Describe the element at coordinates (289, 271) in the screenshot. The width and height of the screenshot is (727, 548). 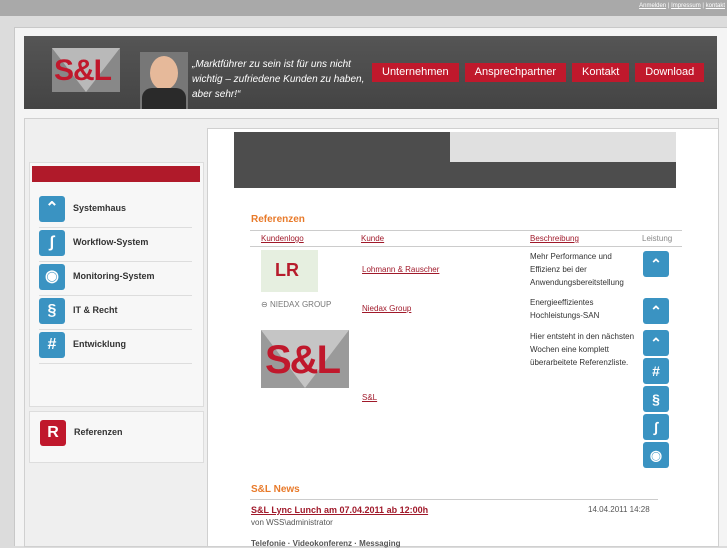
I see `lohmann-rauscher-logo: LR` at that location.